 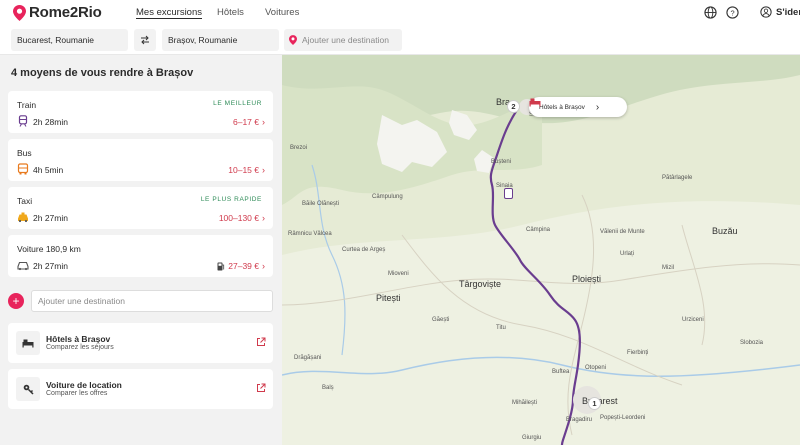 I want to click on map-label: Slobozia, so click(x=752, y=343).